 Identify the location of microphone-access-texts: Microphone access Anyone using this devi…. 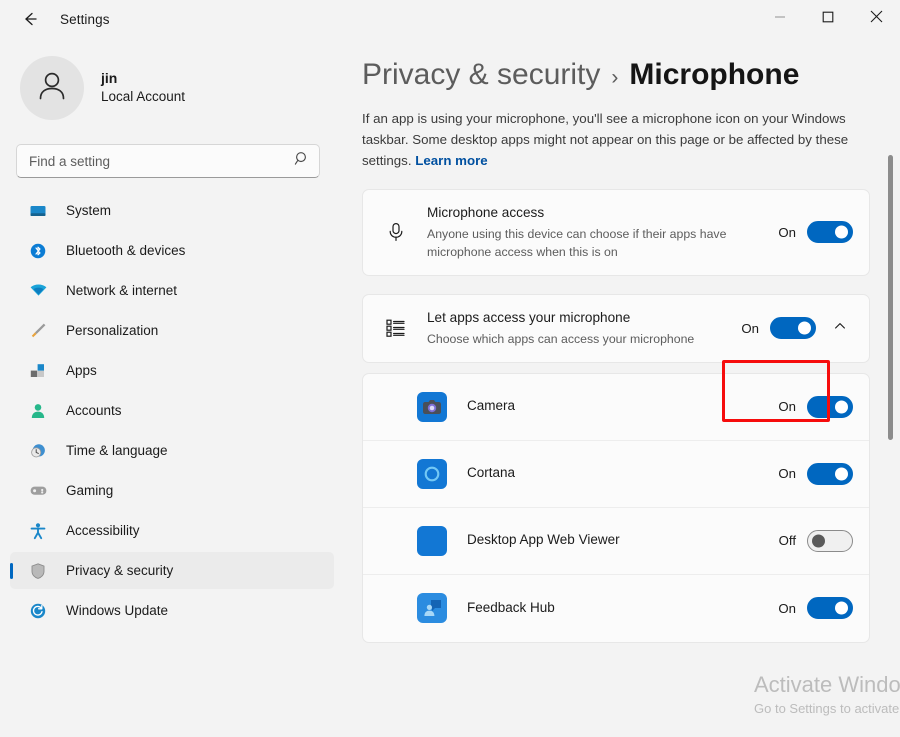
(601, 232).